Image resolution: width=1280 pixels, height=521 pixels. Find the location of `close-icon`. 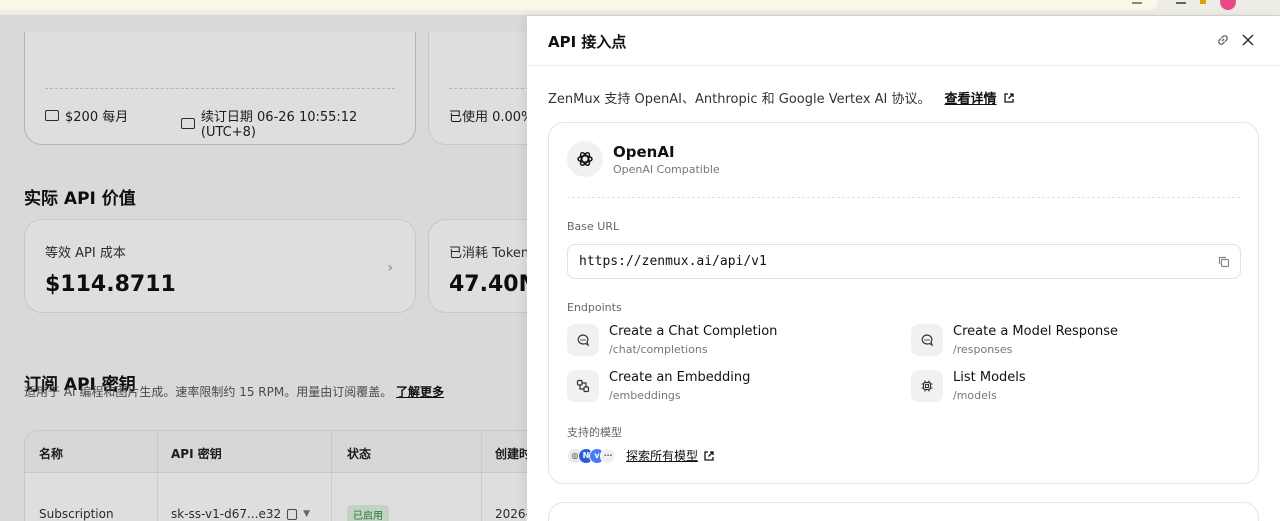

close-icon is located at coordinates (1248, 40).